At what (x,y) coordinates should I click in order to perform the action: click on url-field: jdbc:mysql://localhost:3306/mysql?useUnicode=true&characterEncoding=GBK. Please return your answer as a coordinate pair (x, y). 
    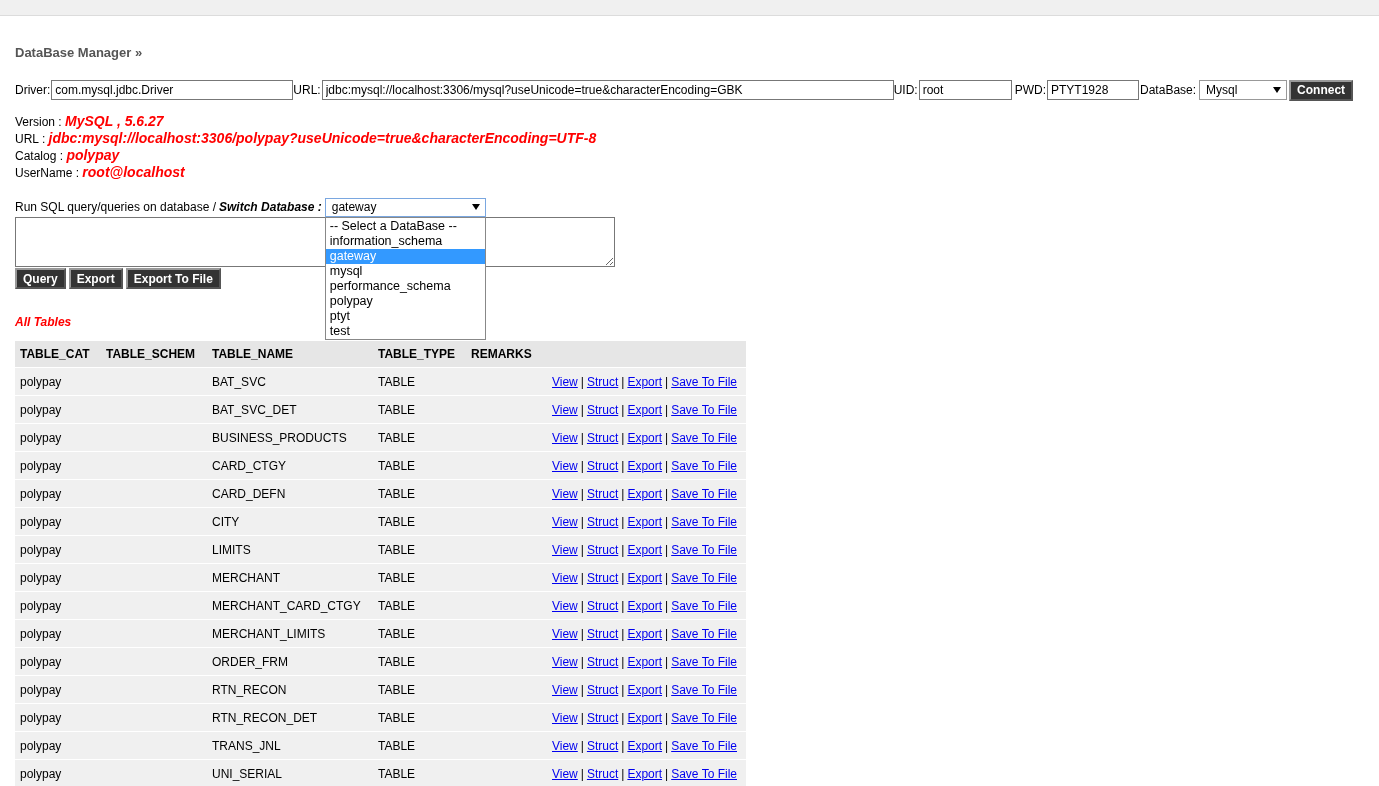
    Looking at the image, I should click on (607, 90).